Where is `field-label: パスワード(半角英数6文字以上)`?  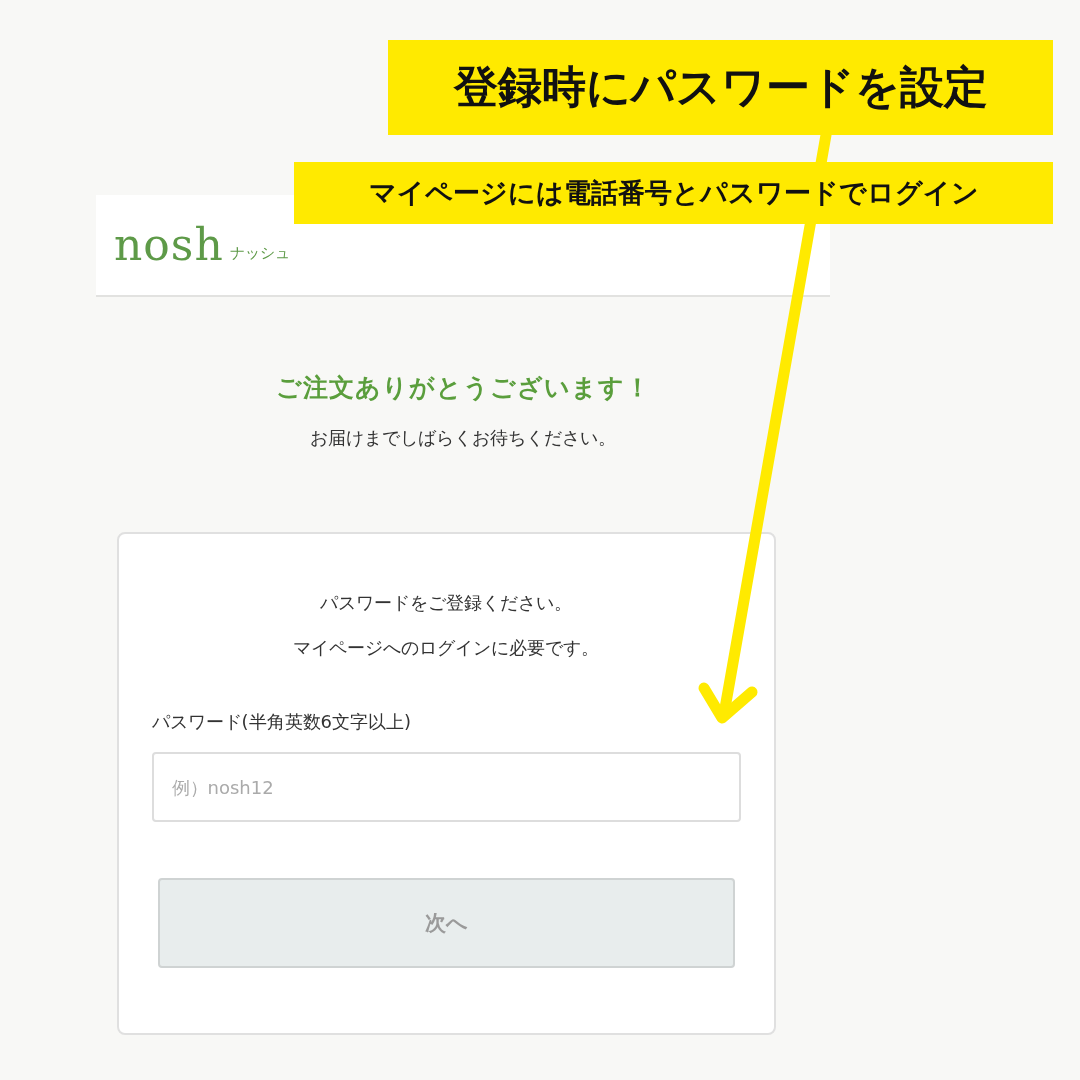 field-label: パスワード(半角英数6文字以上) is located at coordinates (281, 722).